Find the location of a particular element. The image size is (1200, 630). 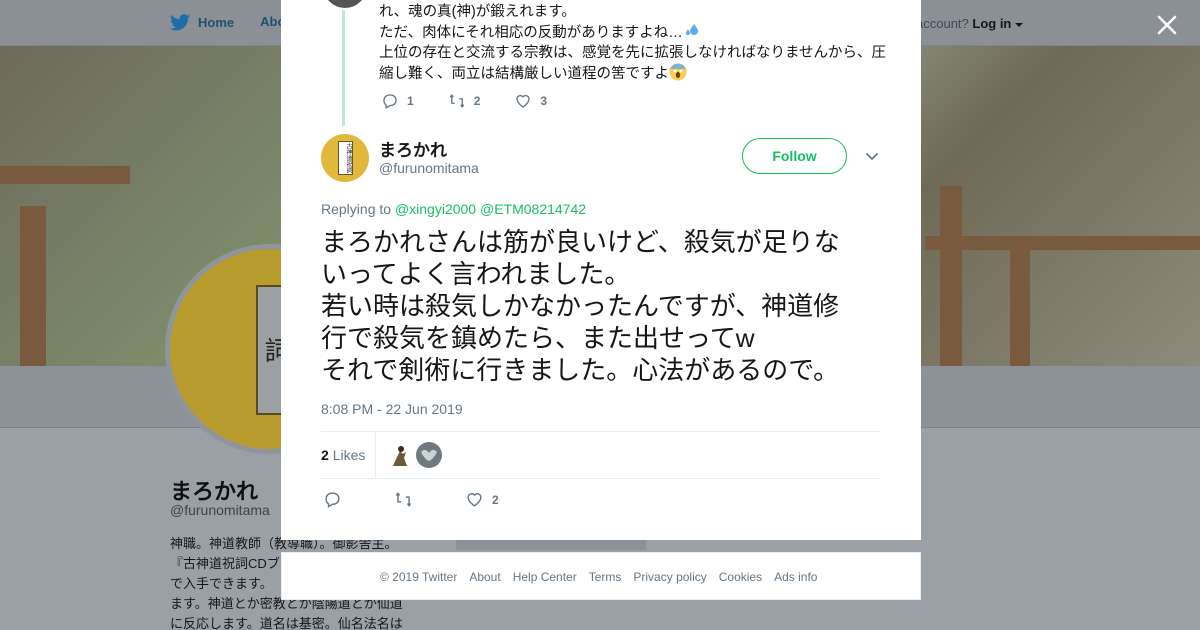

previous-tweet-line: 縮し難く、両立は結構厳しい道程の筈ですよ is located at coordinates (629, 73).